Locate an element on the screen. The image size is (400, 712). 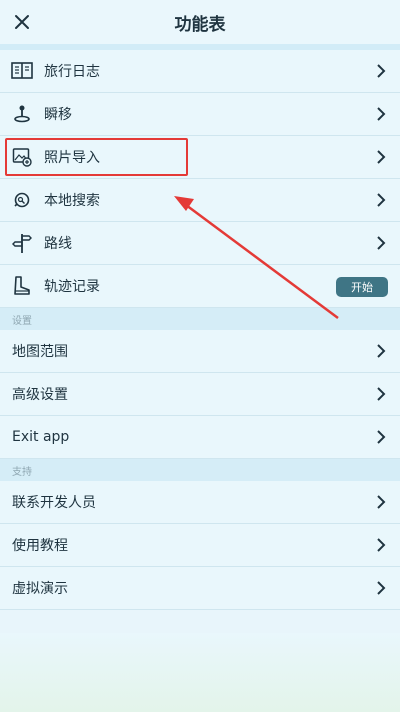
menu-item-local-search: 本地搜索 is located at coordinates (200, 200).